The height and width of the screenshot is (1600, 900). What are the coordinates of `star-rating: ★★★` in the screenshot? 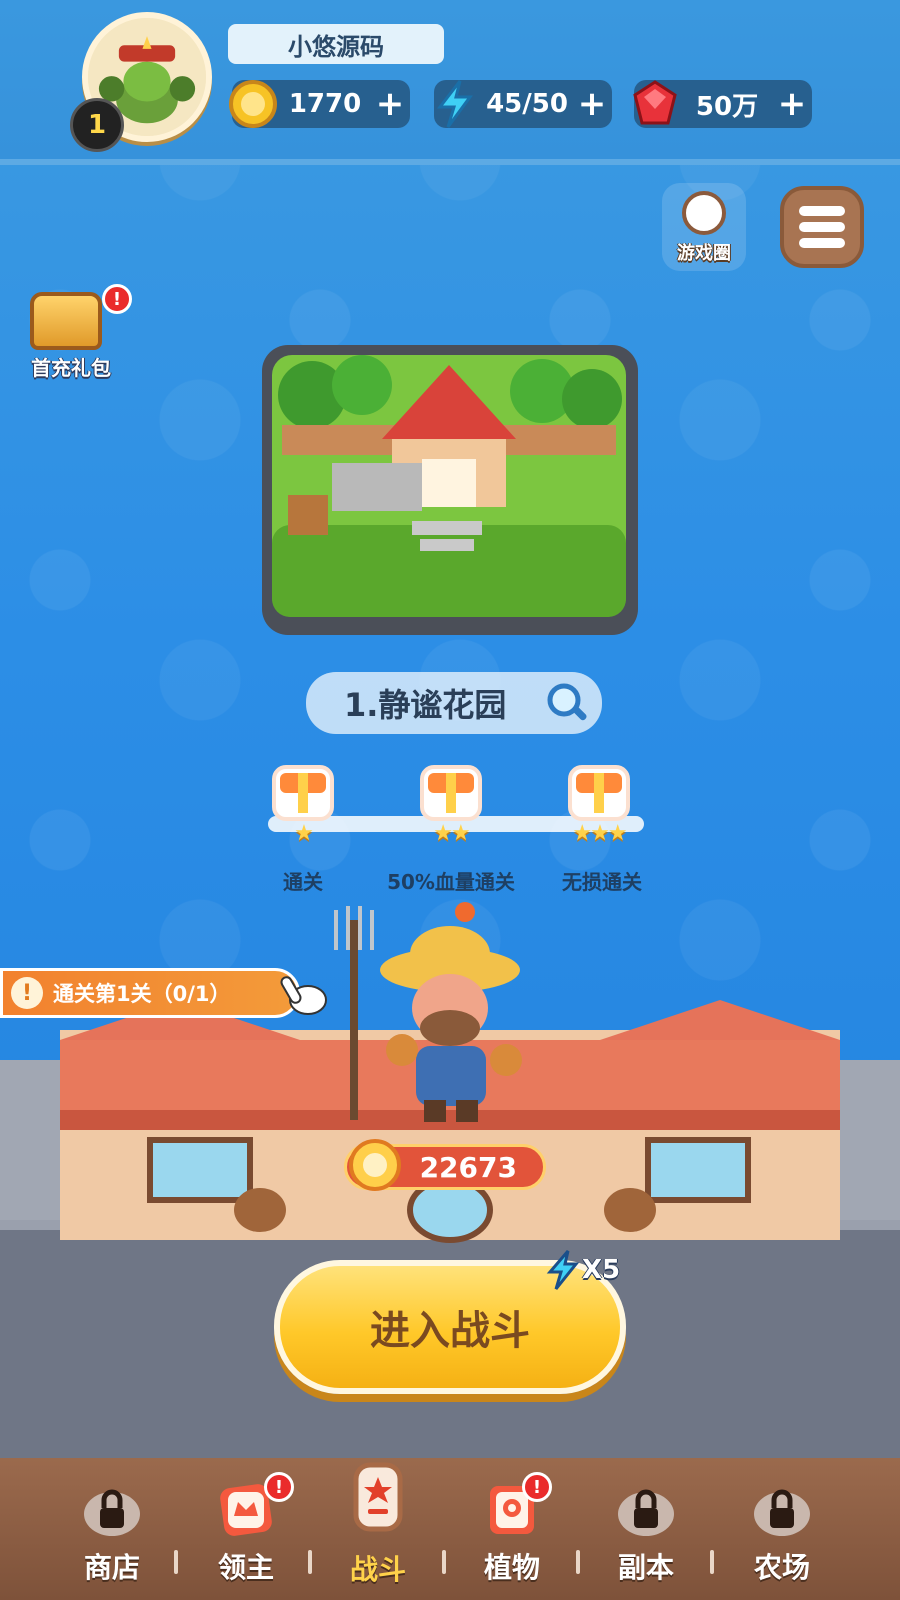 It's located at (599, 833).